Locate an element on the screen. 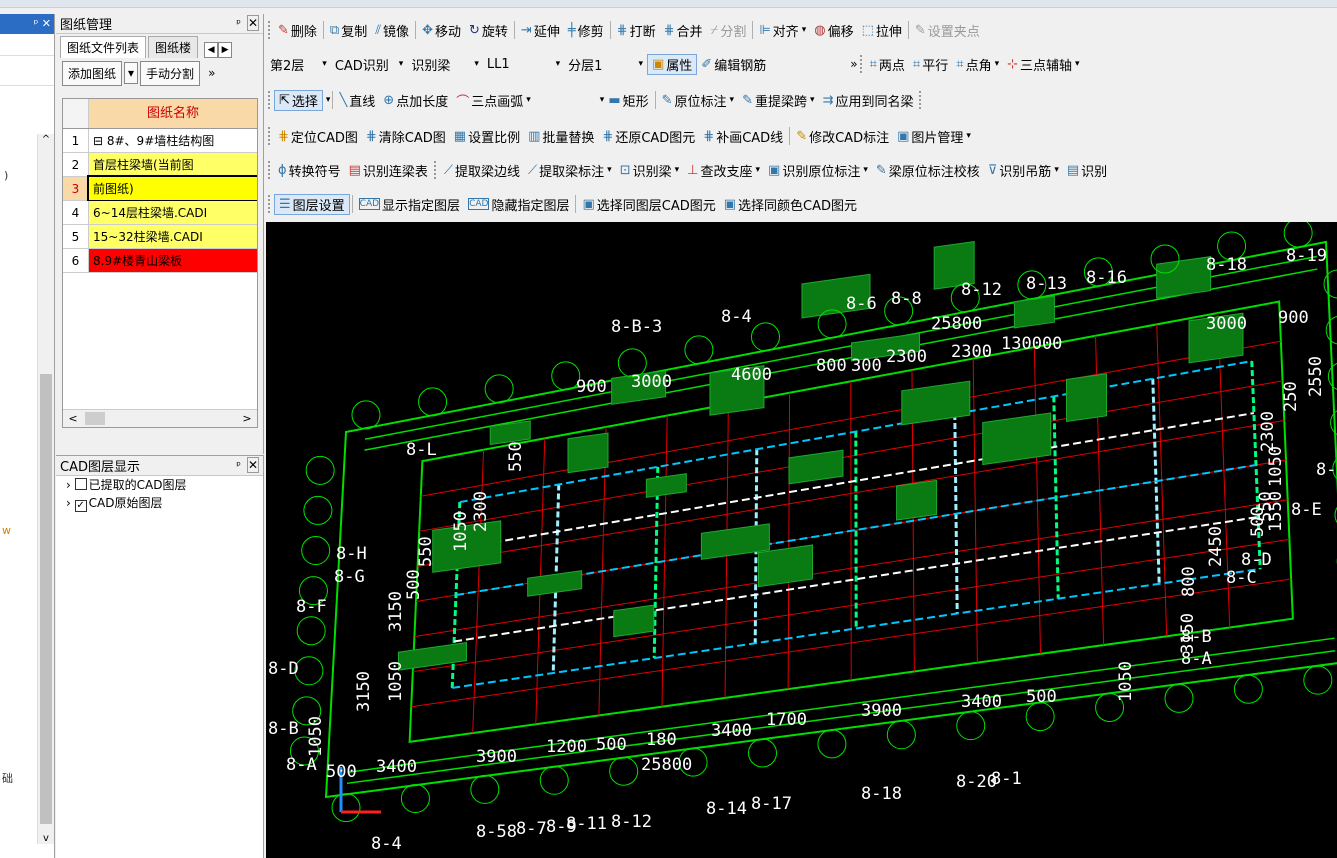 This screenshot has height=858, width=1337. delete-button: ✎ 删除 is located at coordinates (297, 30).